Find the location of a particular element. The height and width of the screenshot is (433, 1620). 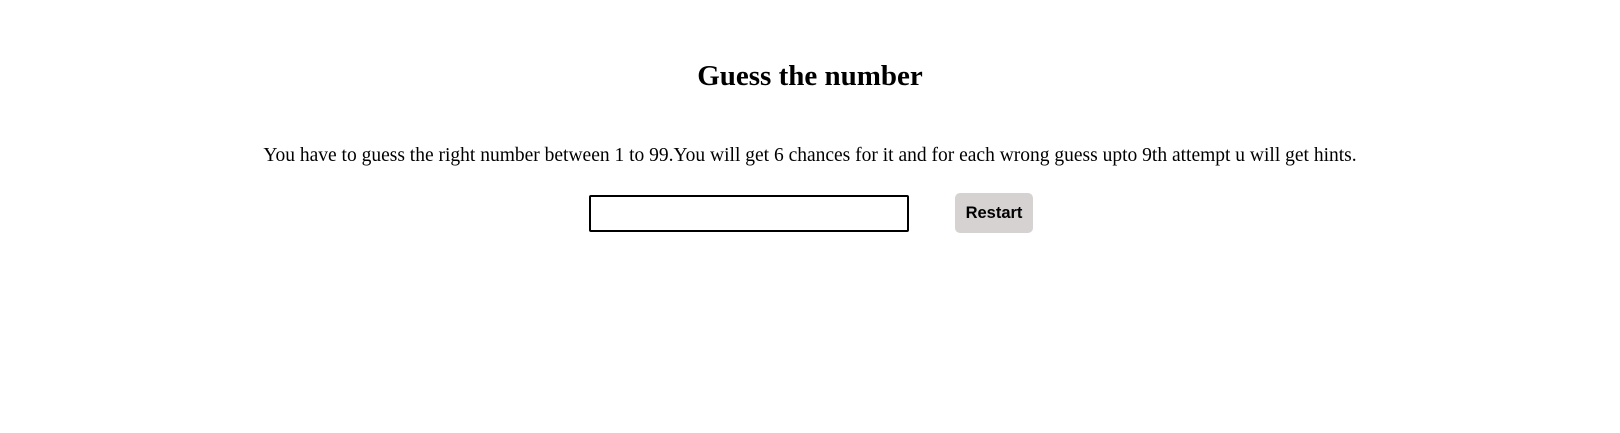

page-title: Guess the number is located at coordinates (810, 76).